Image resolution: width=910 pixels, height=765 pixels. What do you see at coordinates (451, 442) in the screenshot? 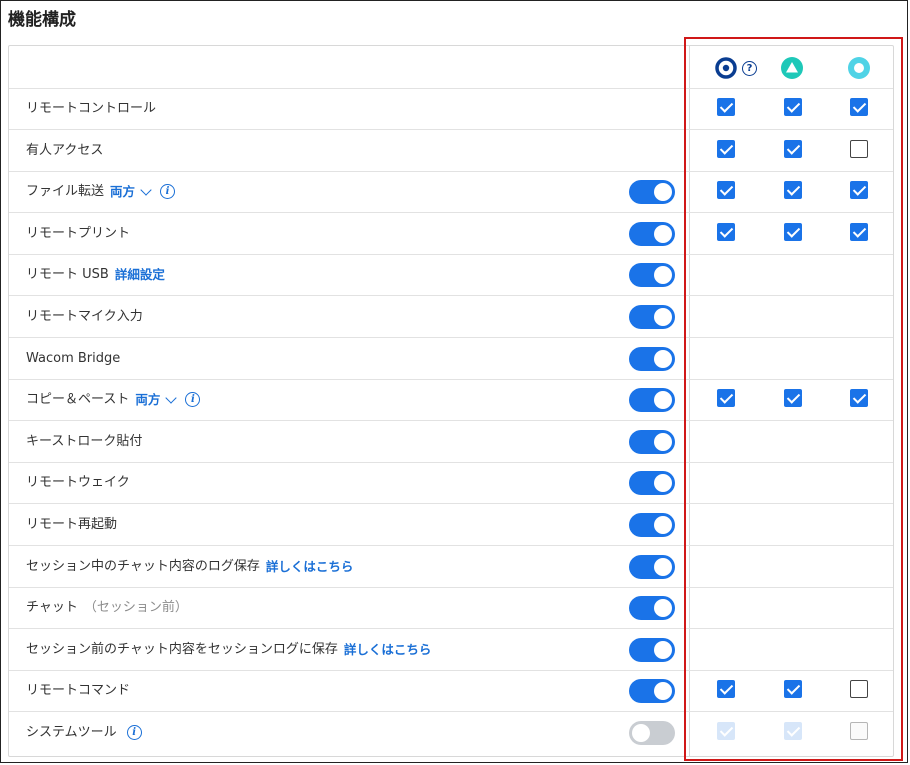
I see `feature-row: キーストローク貼付` at bounding box center [451, 442].